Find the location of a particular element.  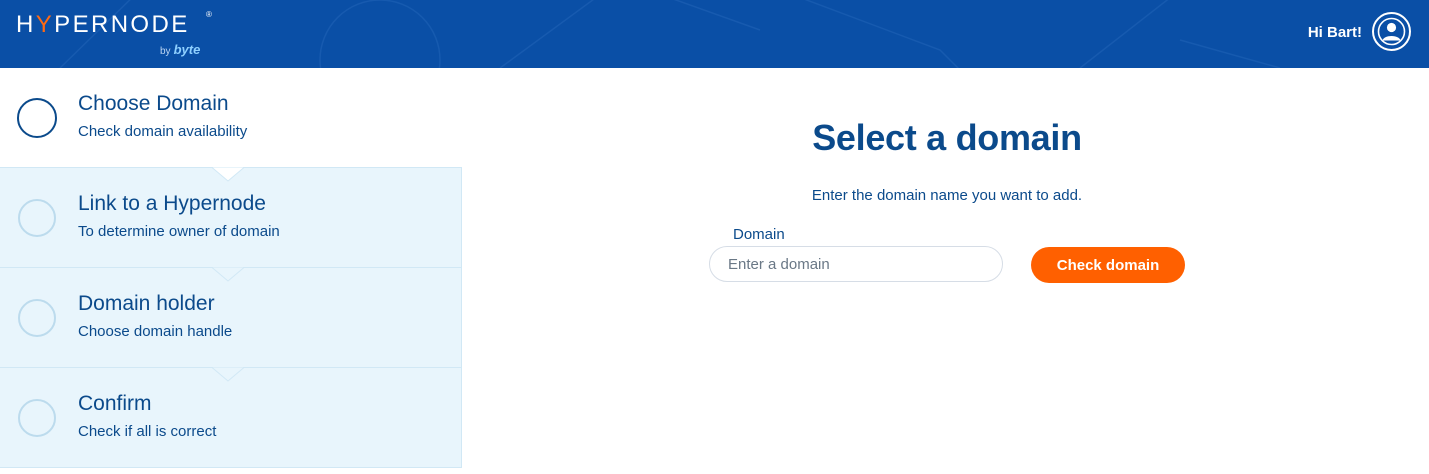

page-description: Enter the domain name you want to add. is located at coordinates (947, 195).